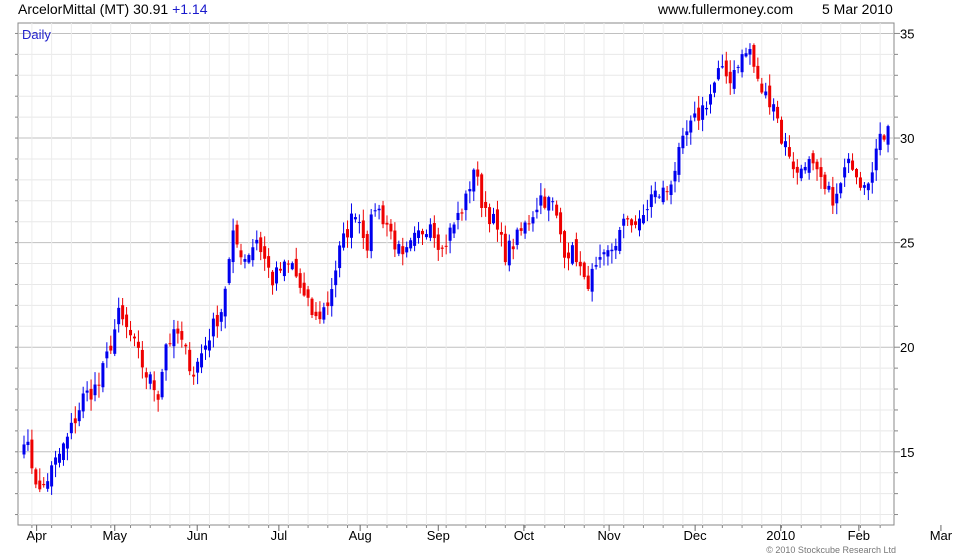  I want to click on x-tick-label: May, so click(114, 535).